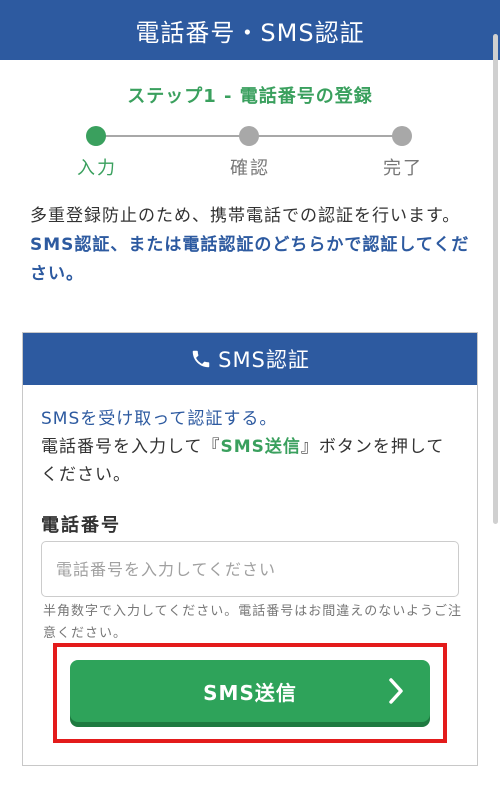  I want to click on intro-line-1: 多重登録防止のため、携帯電話での認証を行います。, so click(245, 216).